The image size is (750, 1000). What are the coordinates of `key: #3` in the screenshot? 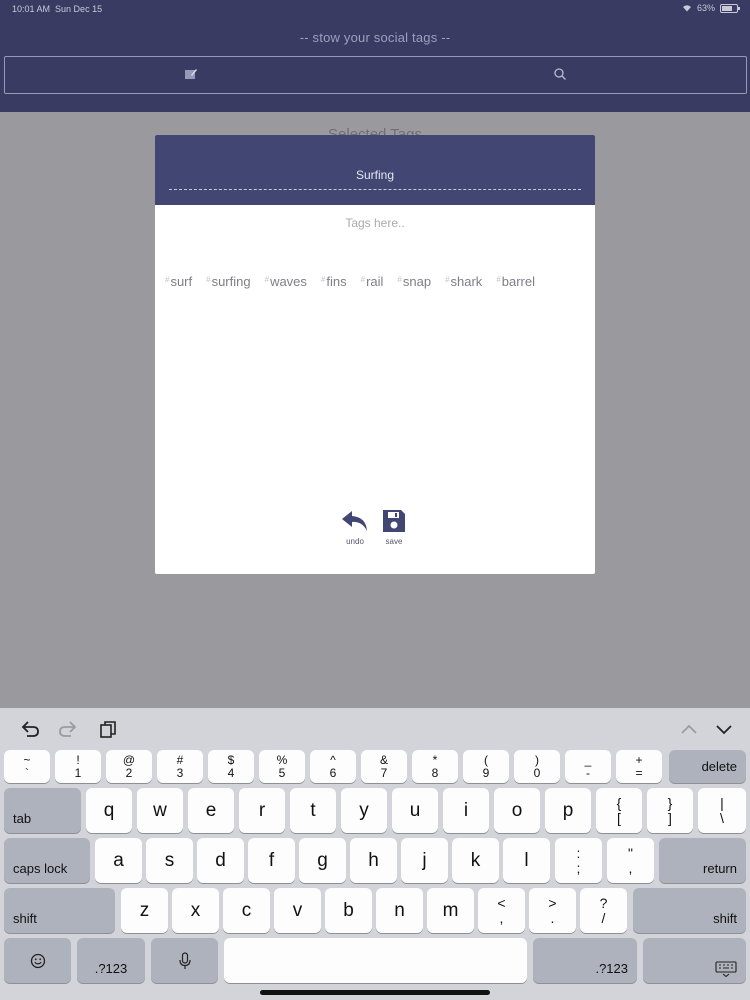 It's located at (180, 766).